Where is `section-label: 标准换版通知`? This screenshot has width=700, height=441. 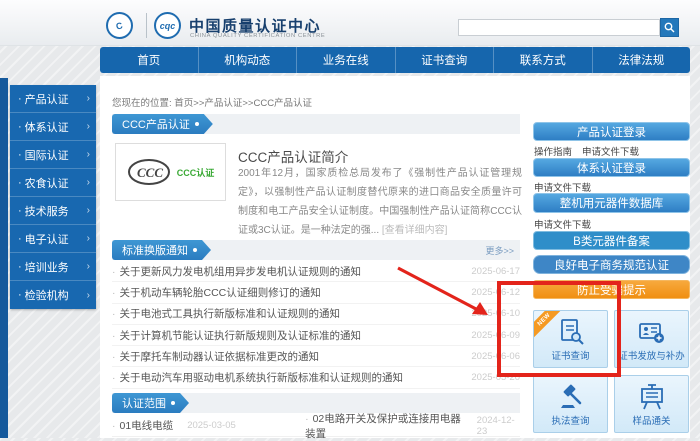 section-label: 标准换版通知 is located at coordinates (161, 250).